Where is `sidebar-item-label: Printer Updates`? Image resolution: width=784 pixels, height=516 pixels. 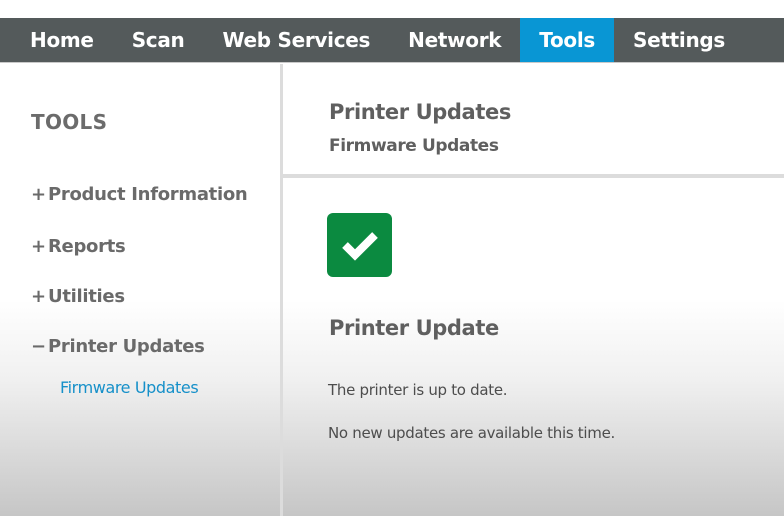
sidebar-item-label: Printer Updates is located at coordinates (126, 346).